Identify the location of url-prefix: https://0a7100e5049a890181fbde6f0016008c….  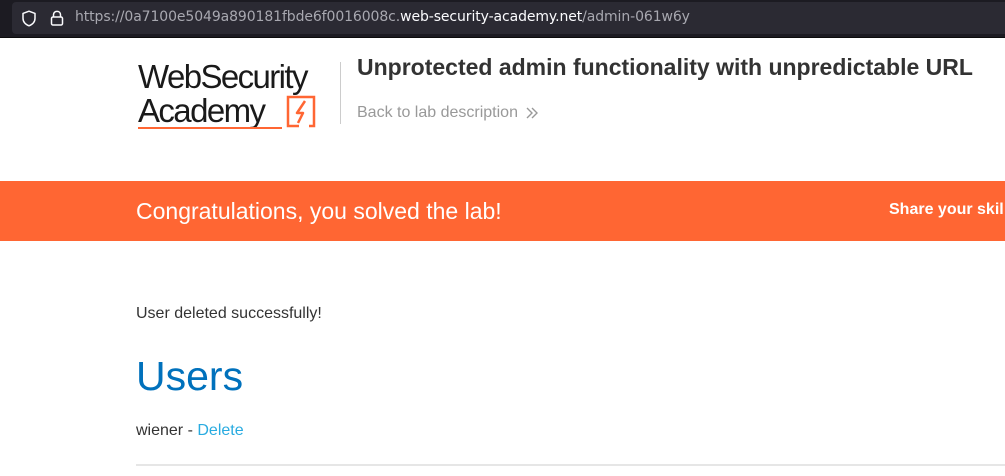
(238, 17).